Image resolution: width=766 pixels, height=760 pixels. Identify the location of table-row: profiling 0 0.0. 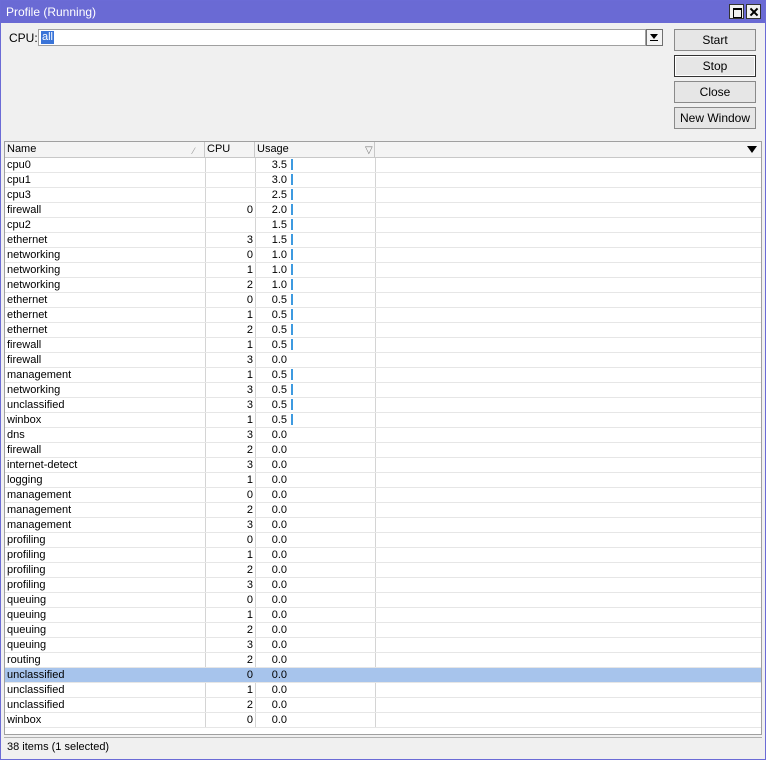
(383, 540).